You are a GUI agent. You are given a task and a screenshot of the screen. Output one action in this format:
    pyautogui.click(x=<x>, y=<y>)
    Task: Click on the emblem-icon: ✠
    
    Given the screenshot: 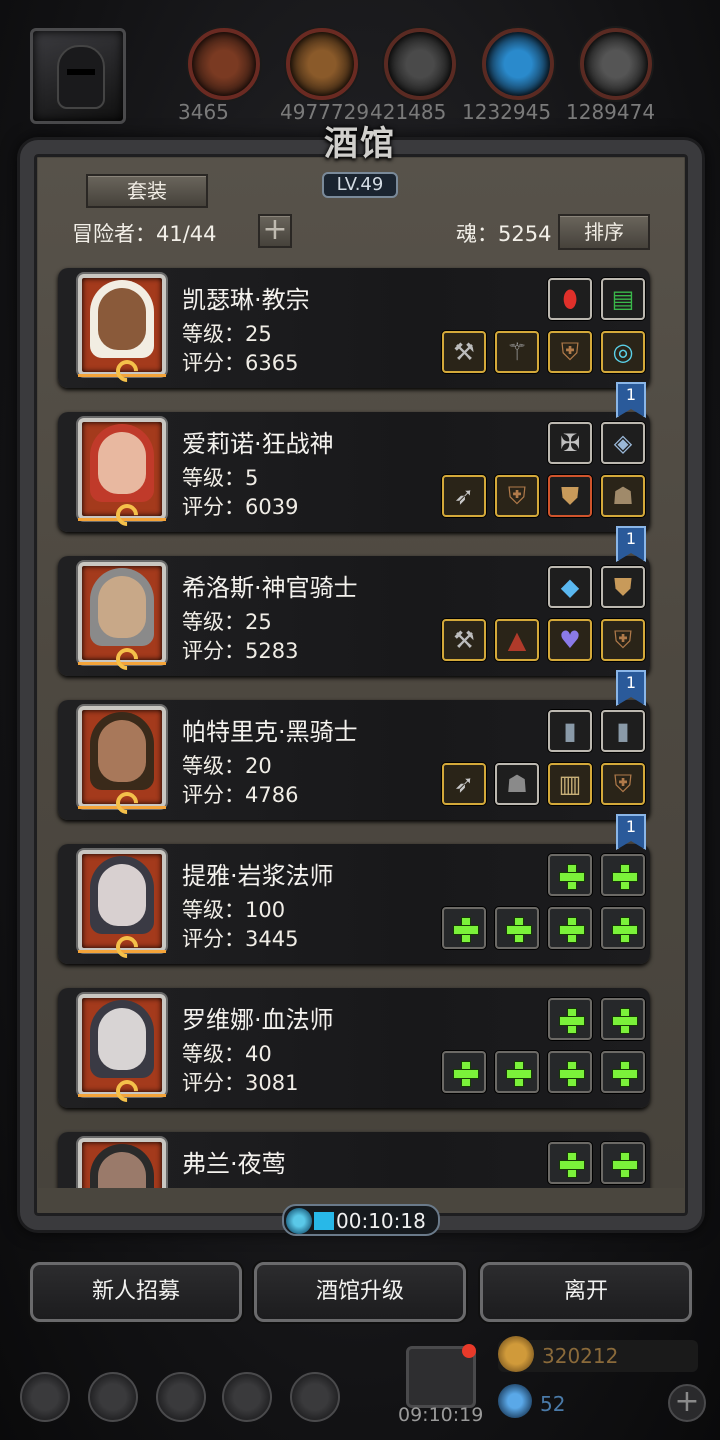 What is the action you would take?
    pyautogui.click(x=570, y=443)
    